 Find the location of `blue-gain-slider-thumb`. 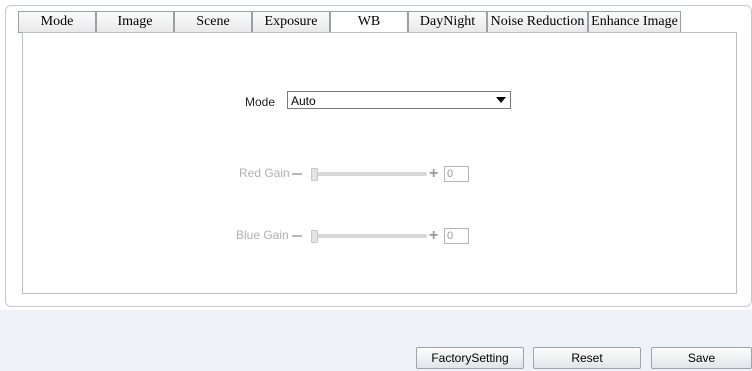

blue-gain-slider-thumb is located at coordinates (314, 236).